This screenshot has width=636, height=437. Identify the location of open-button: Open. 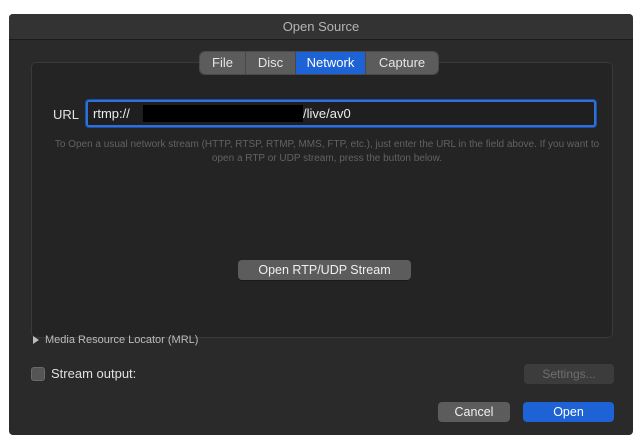
(568, 412).